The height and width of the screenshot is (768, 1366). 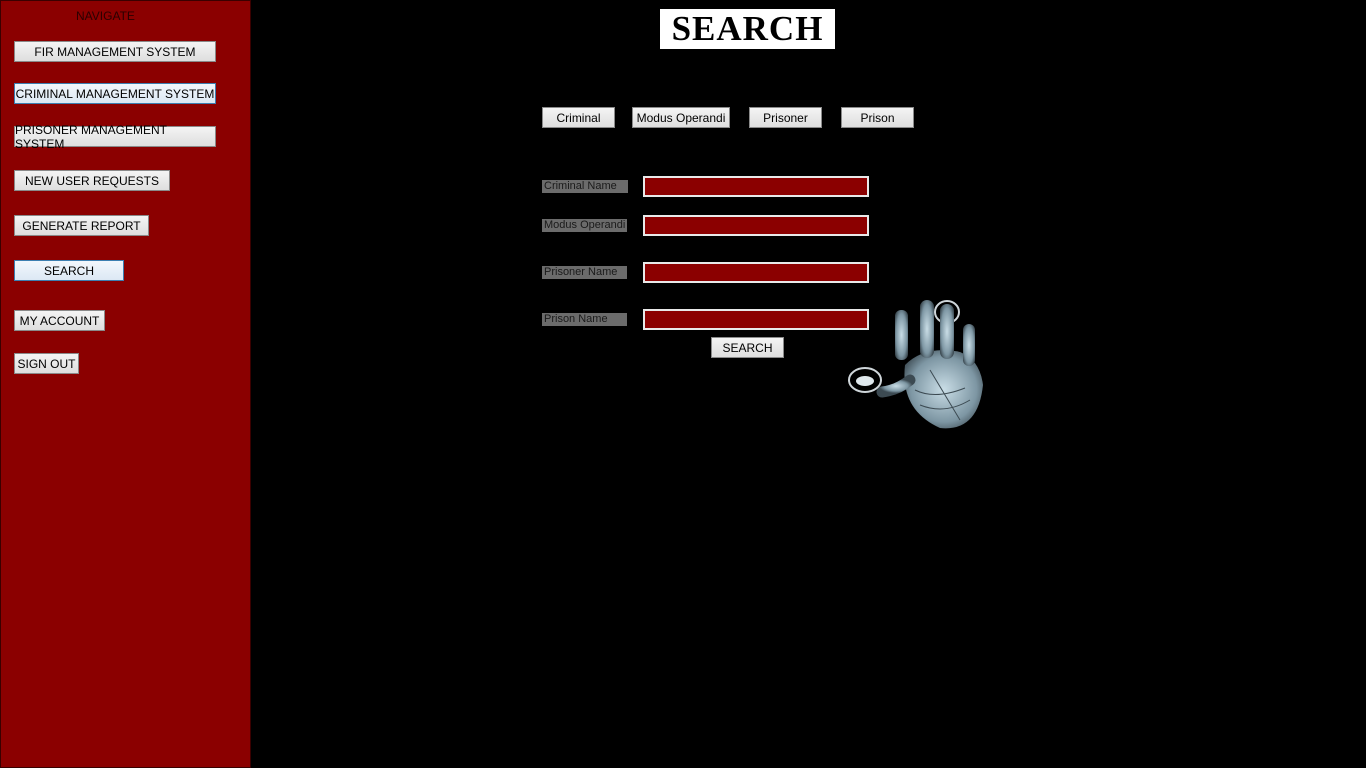 I want to click on prison-name-label: Prison Name, so click(x=584, y=319).